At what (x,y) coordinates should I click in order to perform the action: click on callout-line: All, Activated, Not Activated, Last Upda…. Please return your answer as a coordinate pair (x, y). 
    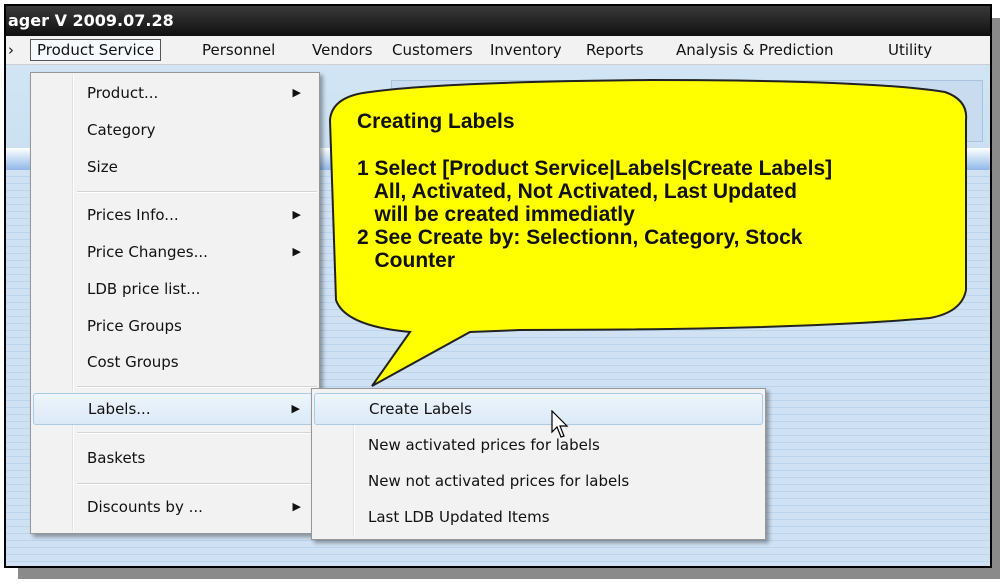
    Looking at the image, I should click on (577, 191).